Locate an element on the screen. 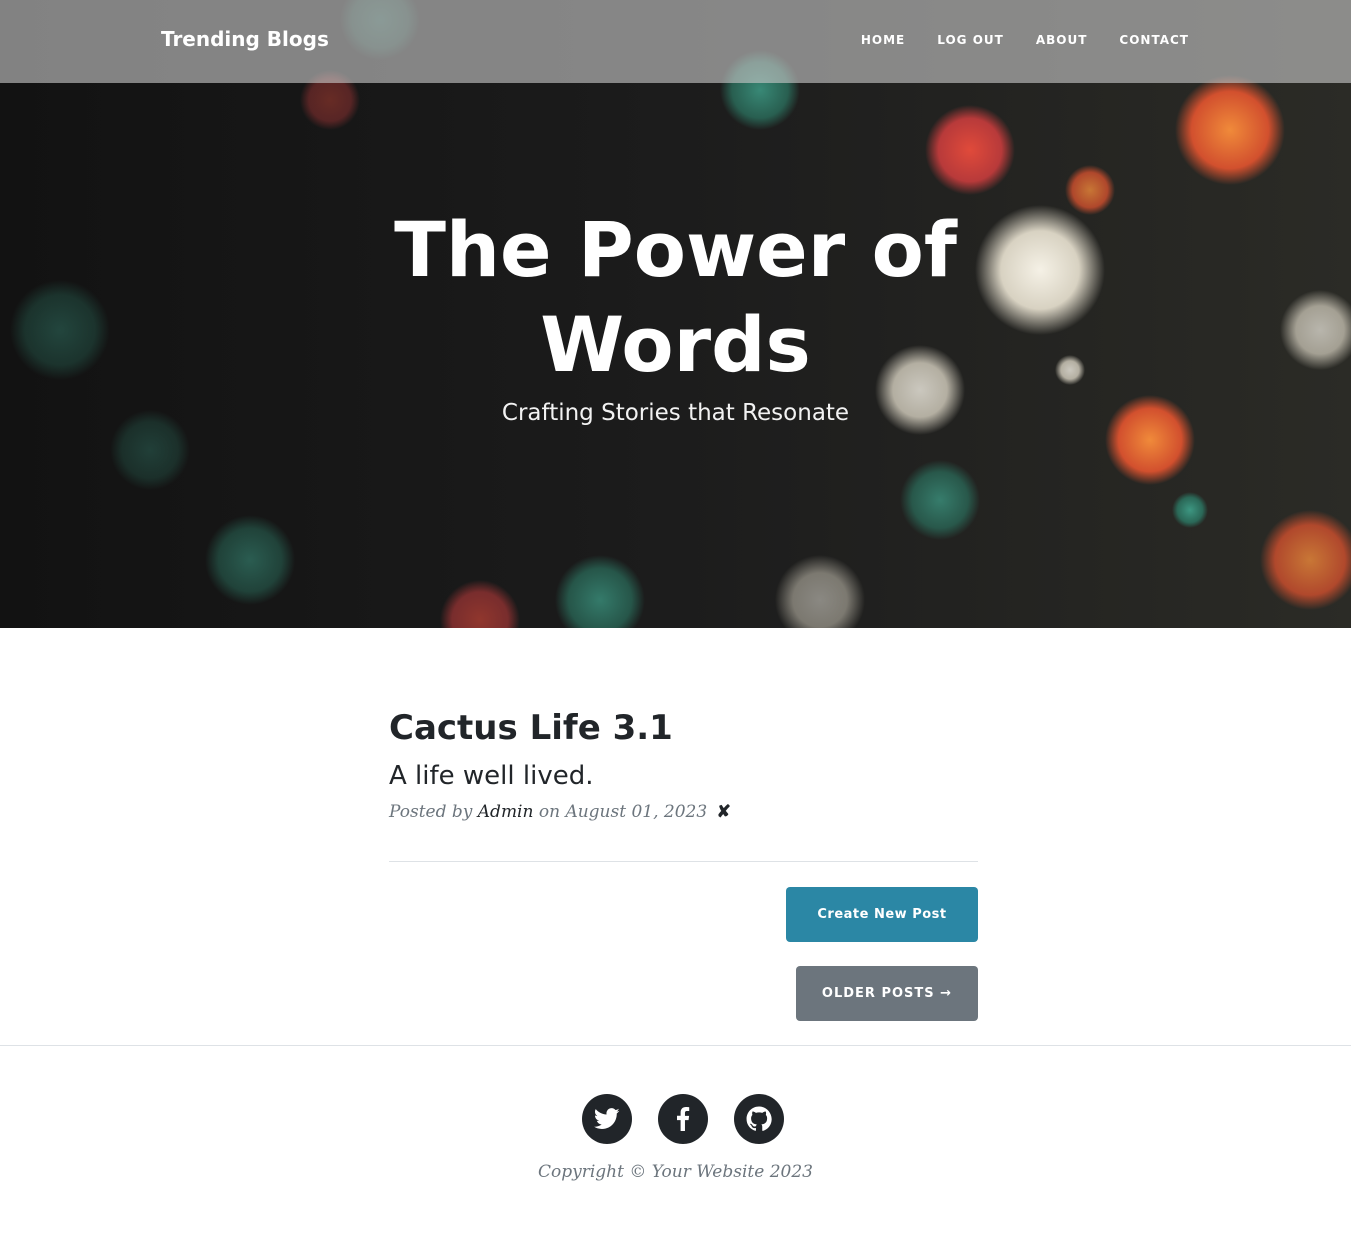  hero-title-line1: The Power of is located at coordinates (675, 249).